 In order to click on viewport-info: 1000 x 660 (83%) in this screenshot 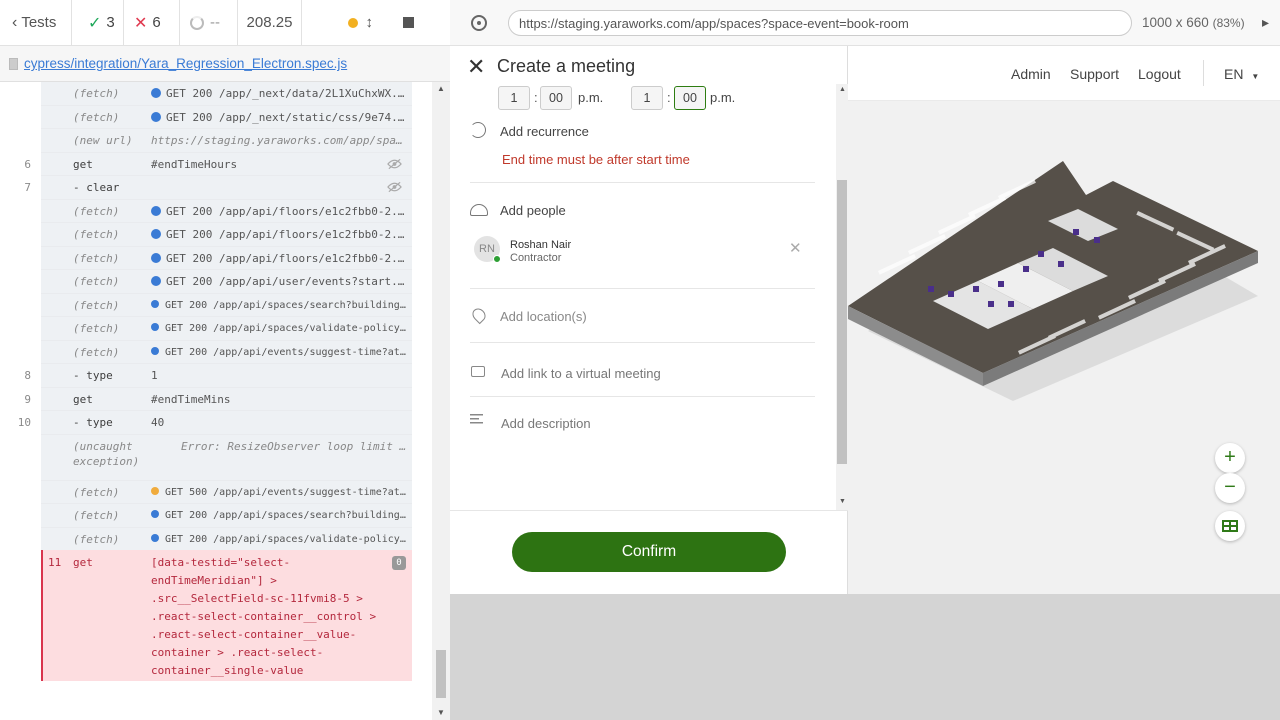, I will do `click(1193, 22)`.